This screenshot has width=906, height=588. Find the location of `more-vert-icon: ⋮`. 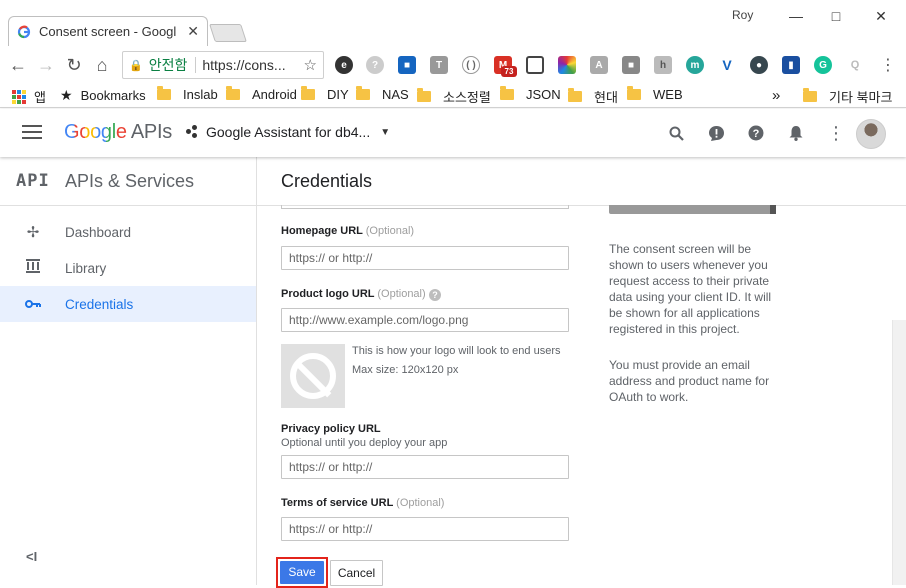

more-vert-icon: ⋮ is located at coordinates (836, 133).